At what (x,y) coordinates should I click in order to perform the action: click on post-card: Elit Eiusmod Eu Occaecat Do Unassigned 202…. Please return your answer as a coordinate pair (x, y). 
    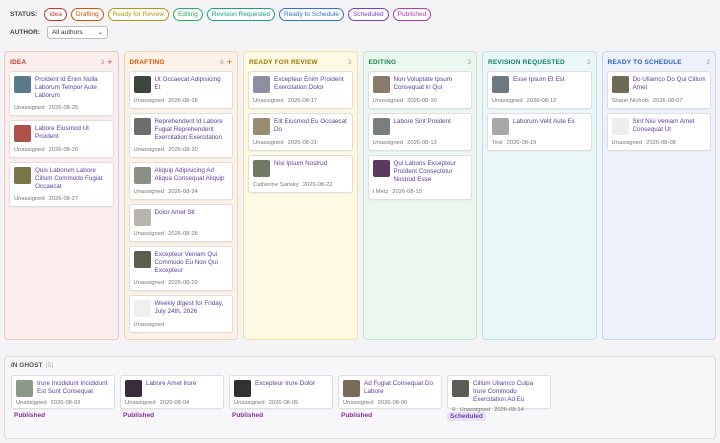
    Looking at the image, I should click on (300, 132).